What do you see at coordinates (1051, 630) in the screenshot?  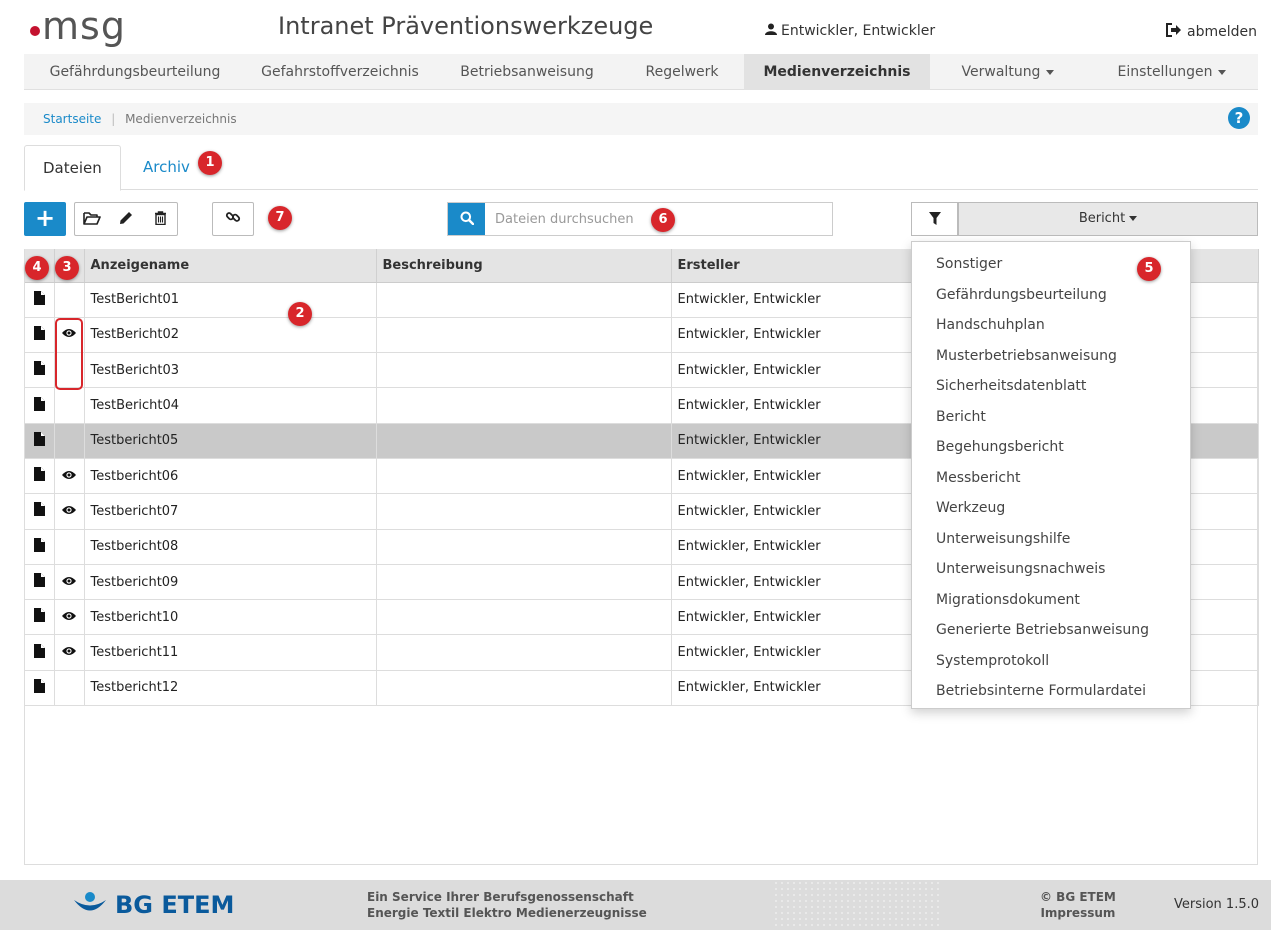 I see `dropdown-option: Generierte Betriebsanweisung` at bounding box center [1051, 630].